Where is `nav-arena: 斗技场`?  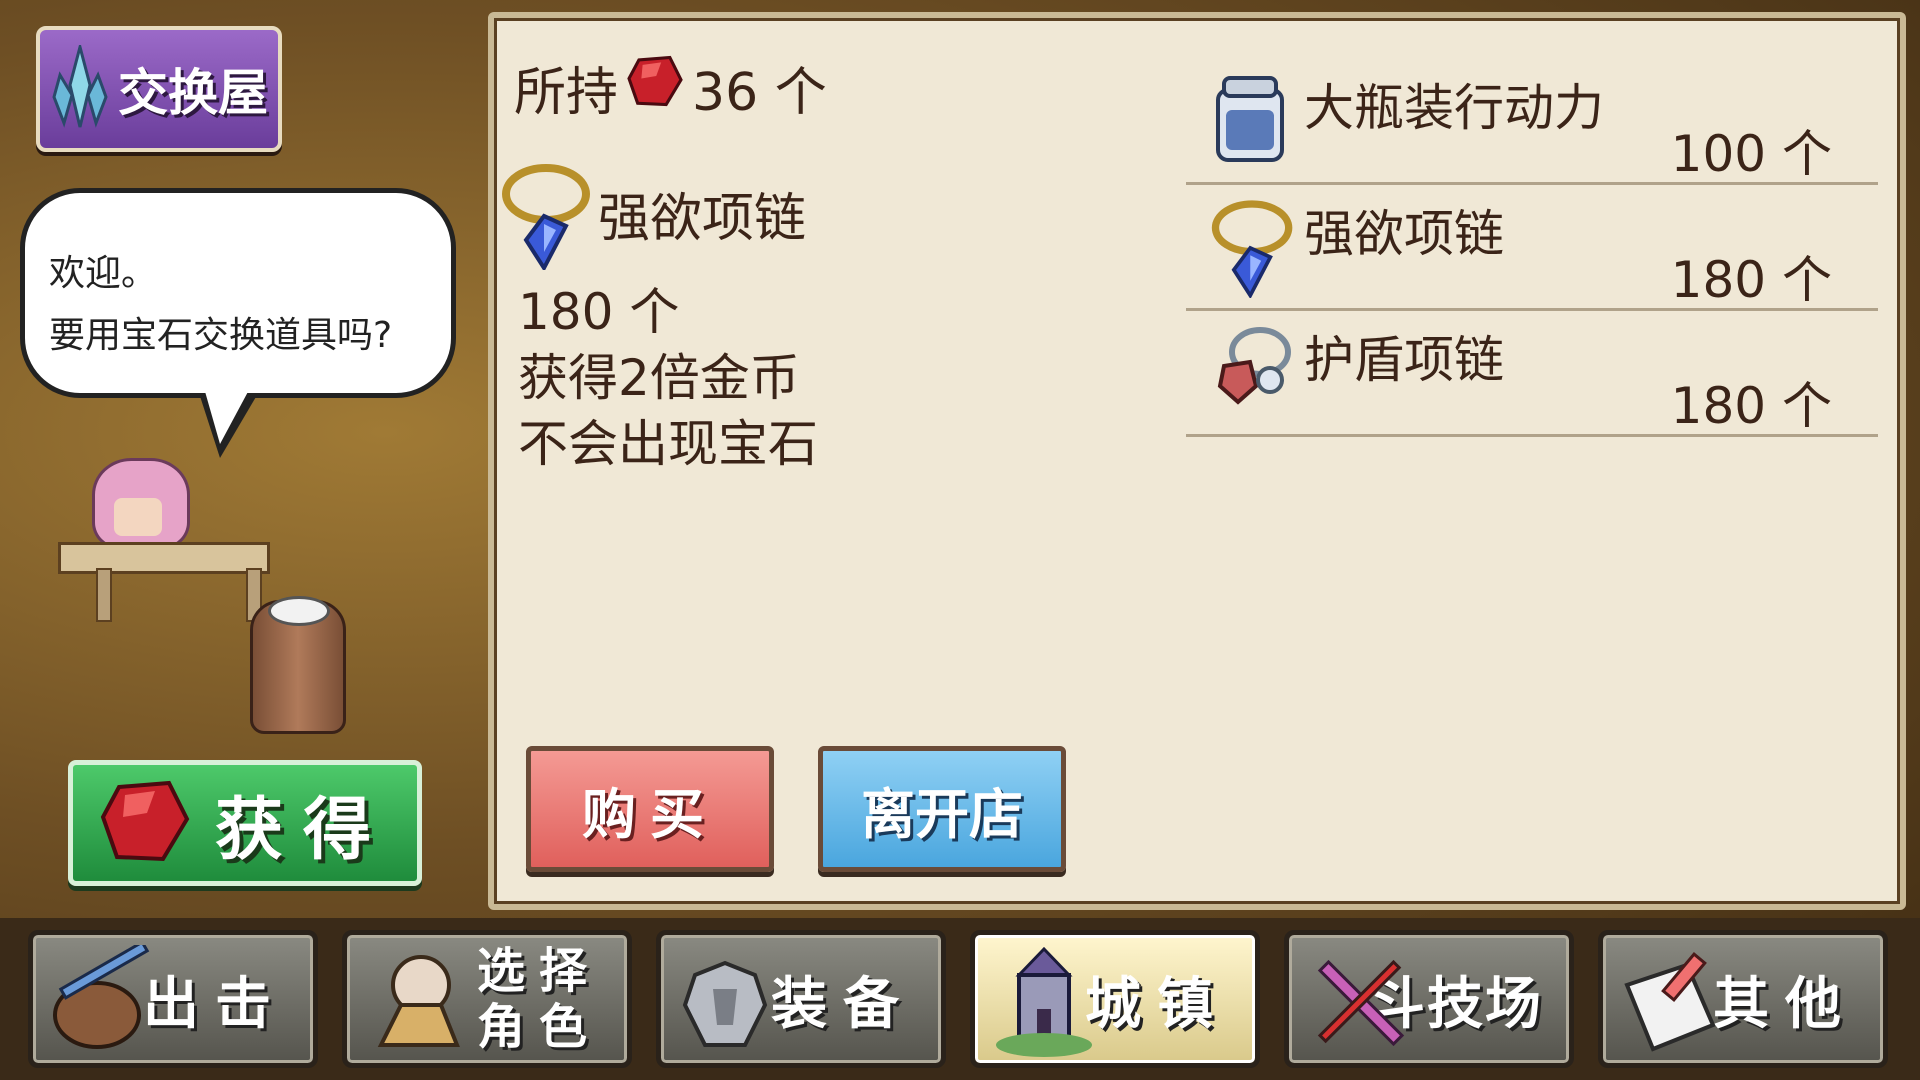
nav-arena: 斗技场 is located at coordinates (1429, 999).